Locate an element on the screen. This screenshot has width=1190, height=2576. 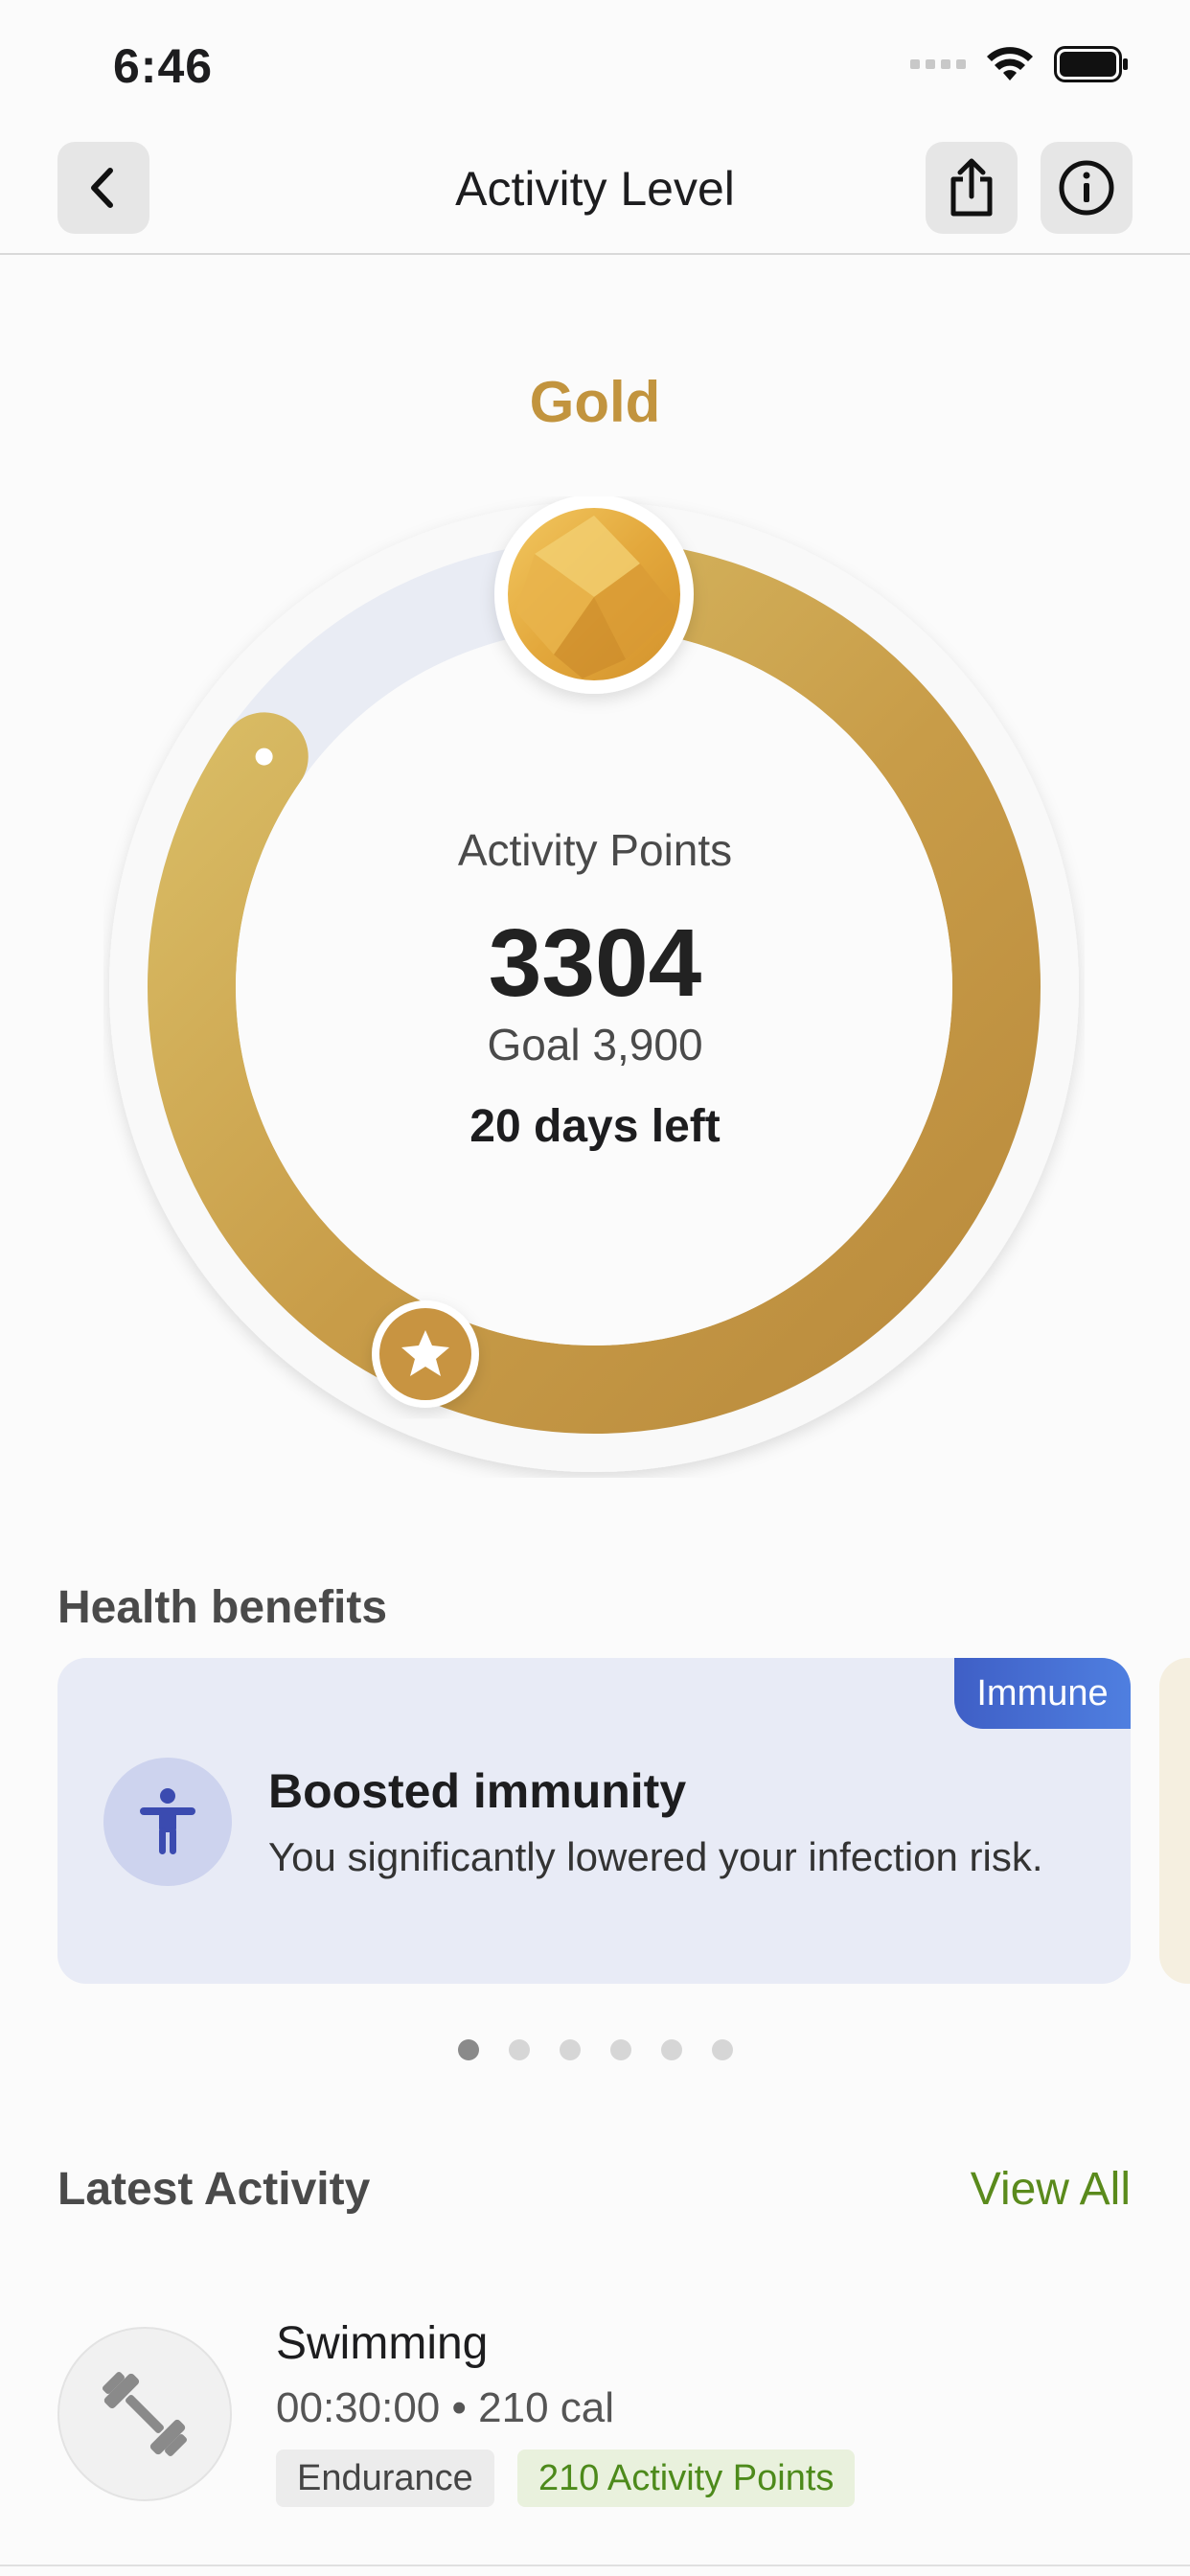
activity-title: Swimming is located at coordinates (382, 2343).